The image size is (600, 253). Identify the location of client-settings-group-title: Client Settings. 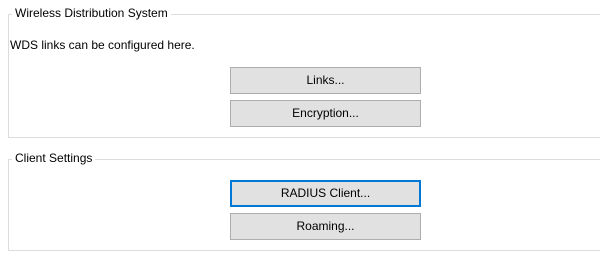
(54, 158).